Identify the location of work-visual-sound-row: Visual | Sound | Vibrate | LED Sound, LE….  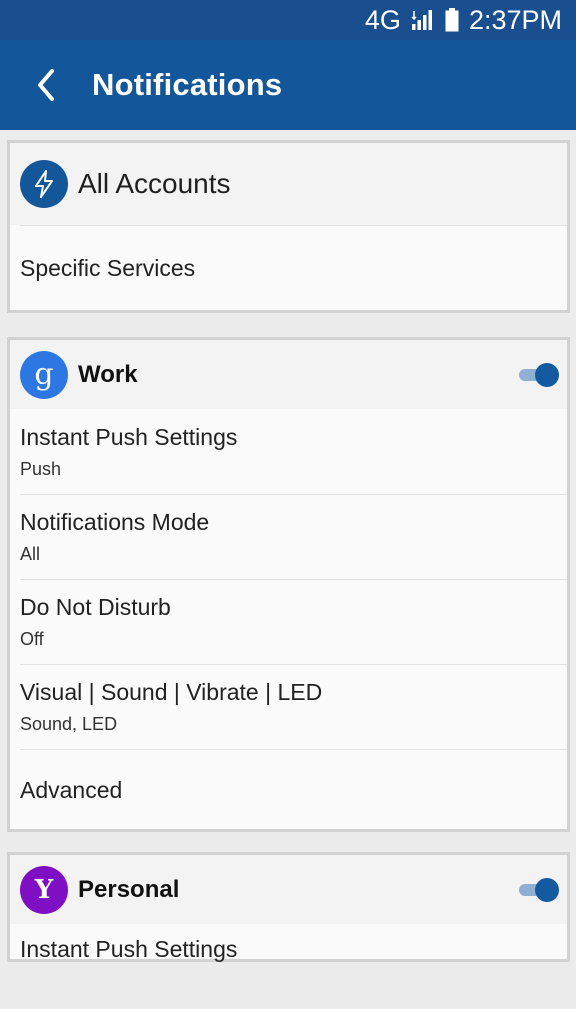
(293, 706).